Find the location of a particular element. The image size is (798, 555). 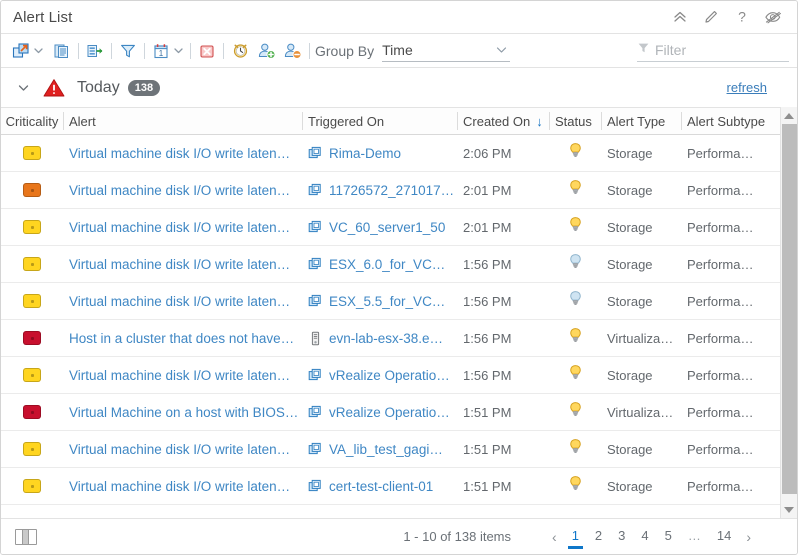

page-link: 1 is located at coordinates (575, 537).